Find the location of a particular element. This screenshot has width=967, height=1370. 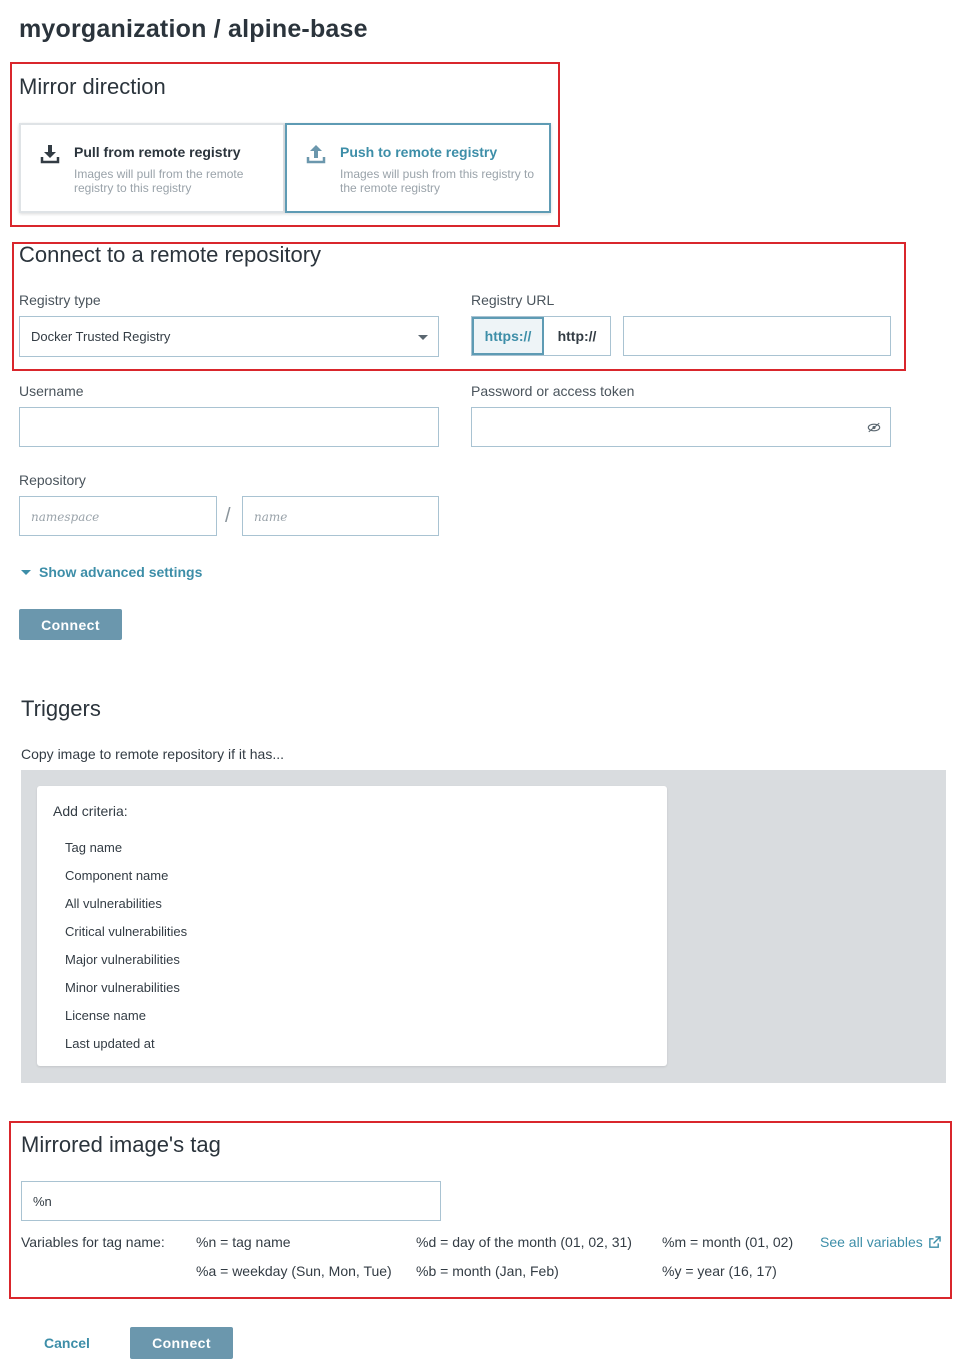

mirrored-tag-input: %n is located at coordinates (231, 1201).